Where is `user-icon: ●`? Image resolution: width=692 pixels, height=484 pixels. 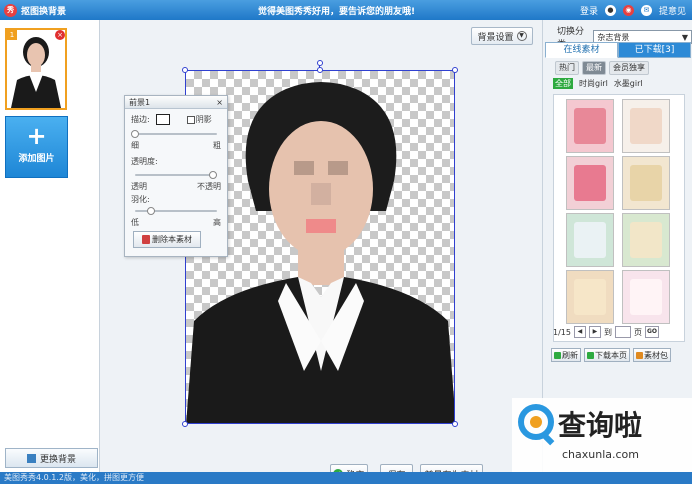
user-icon: ● is located at coordinates (610, 10).